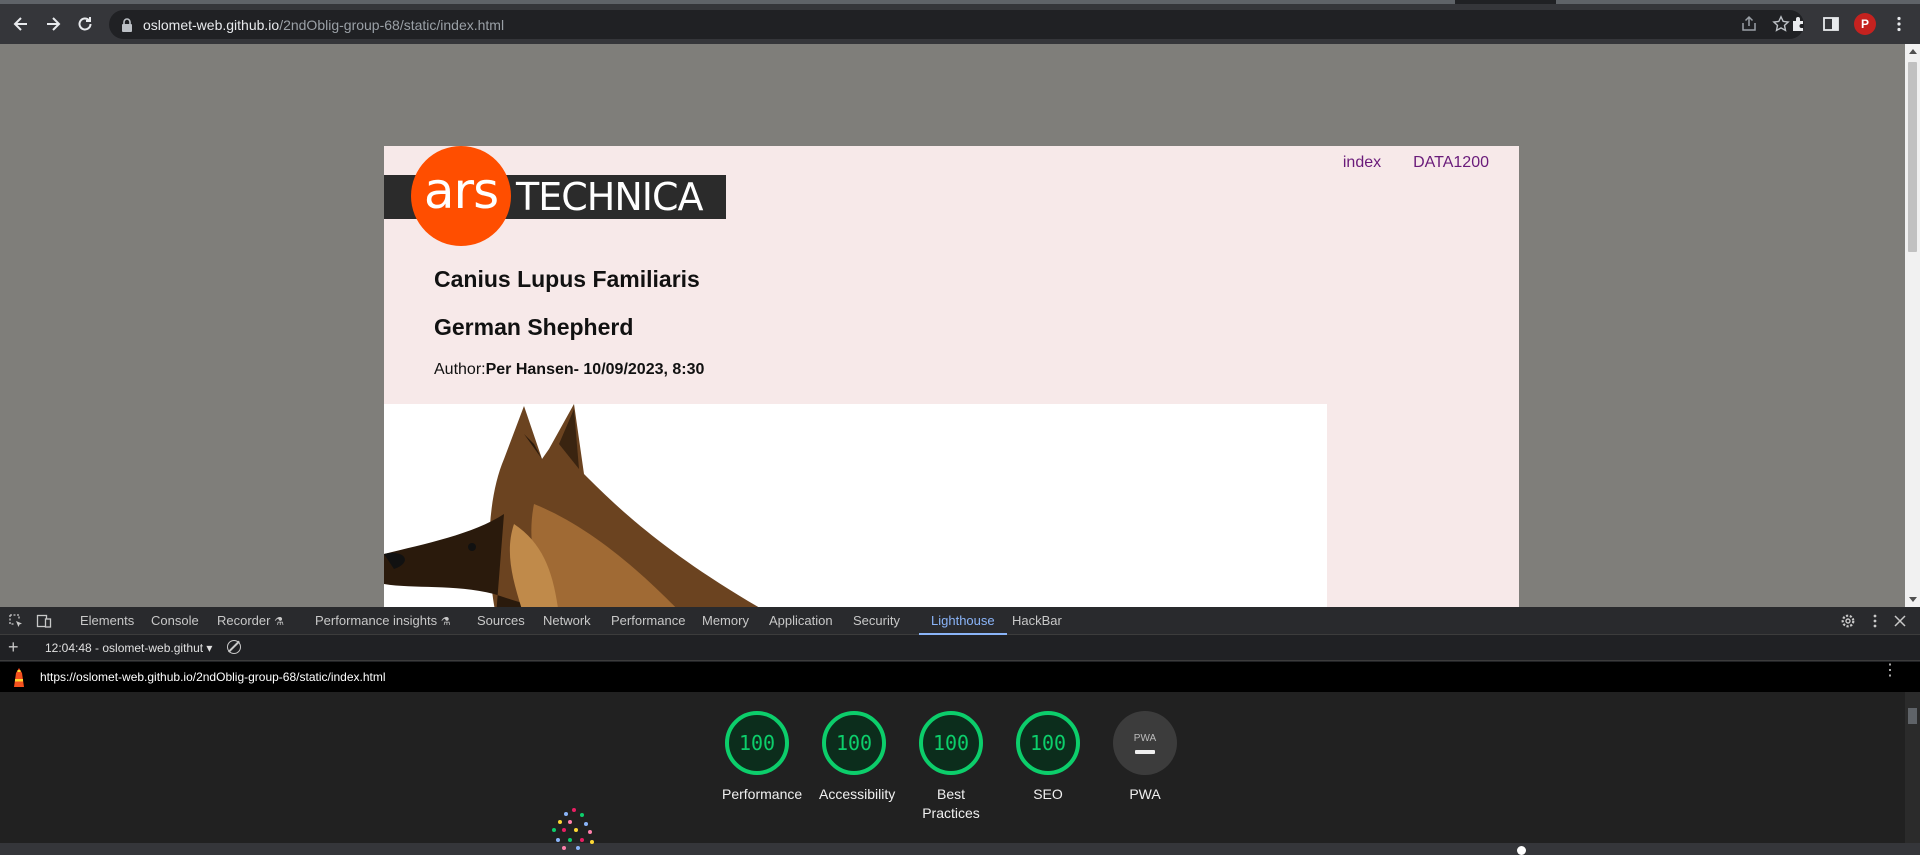 This screenshot has width=1920, height=855. What do you see at coordinates (1781, 24) in the screenshot?
I see `star-icon` at bounding box center [1781, 24].